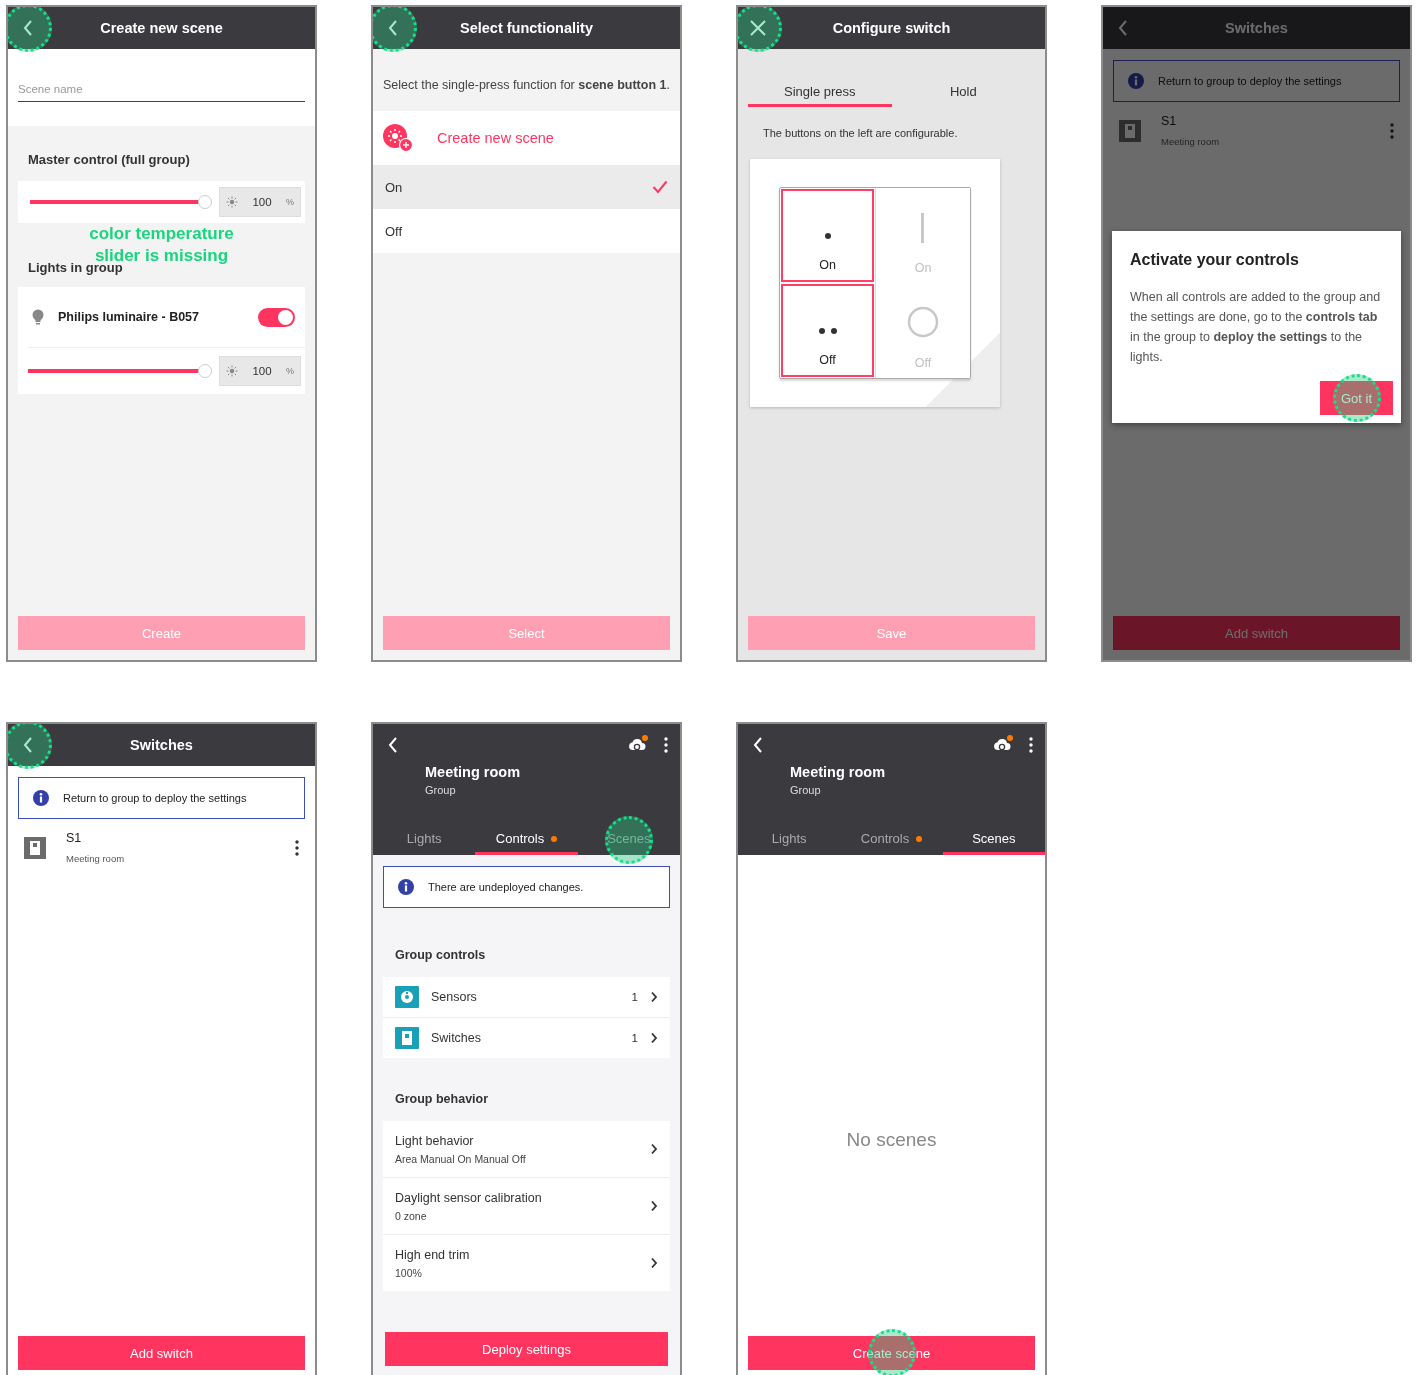  What do you see at coordinates (442, 1099) in the screenshot?
I see `section-heading: Group behavior` at bounding box center [442, 1099].